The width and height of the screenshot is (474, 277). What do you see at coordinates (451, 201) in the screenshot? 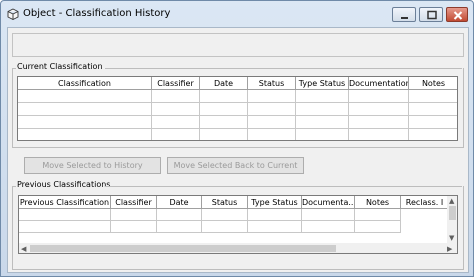
I see `scroll-up-icon: ▲` at bounding box center [451, 201].